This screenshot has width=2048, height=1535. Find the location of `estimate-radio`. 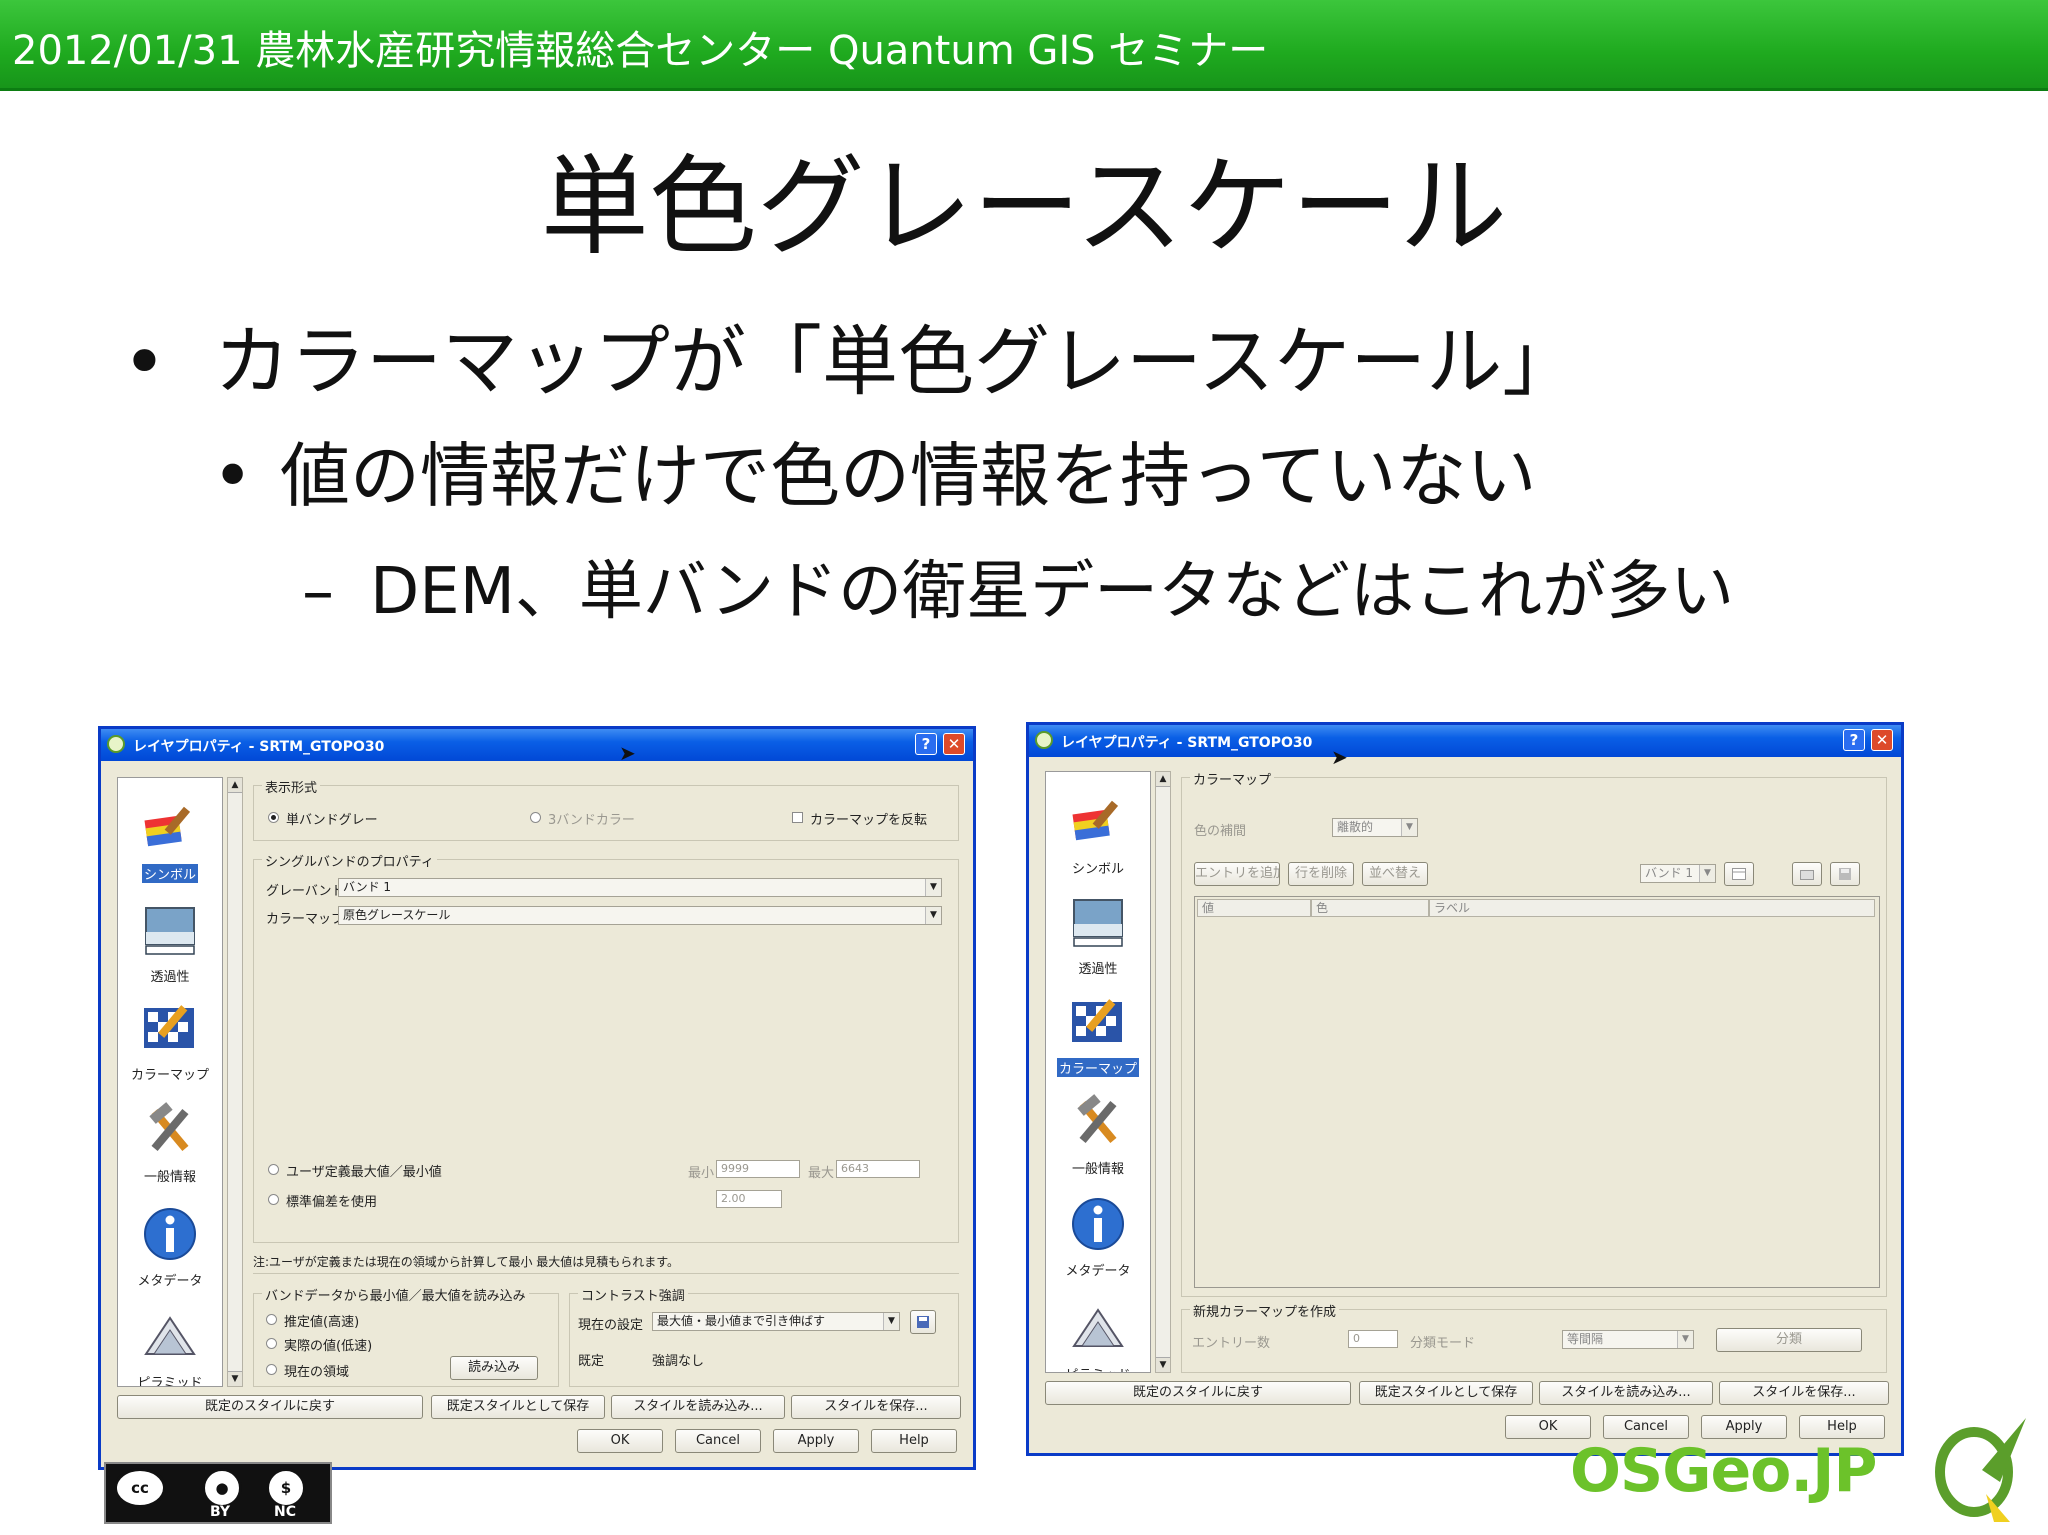

estimate-radio is located at coordinates (271, 1319).